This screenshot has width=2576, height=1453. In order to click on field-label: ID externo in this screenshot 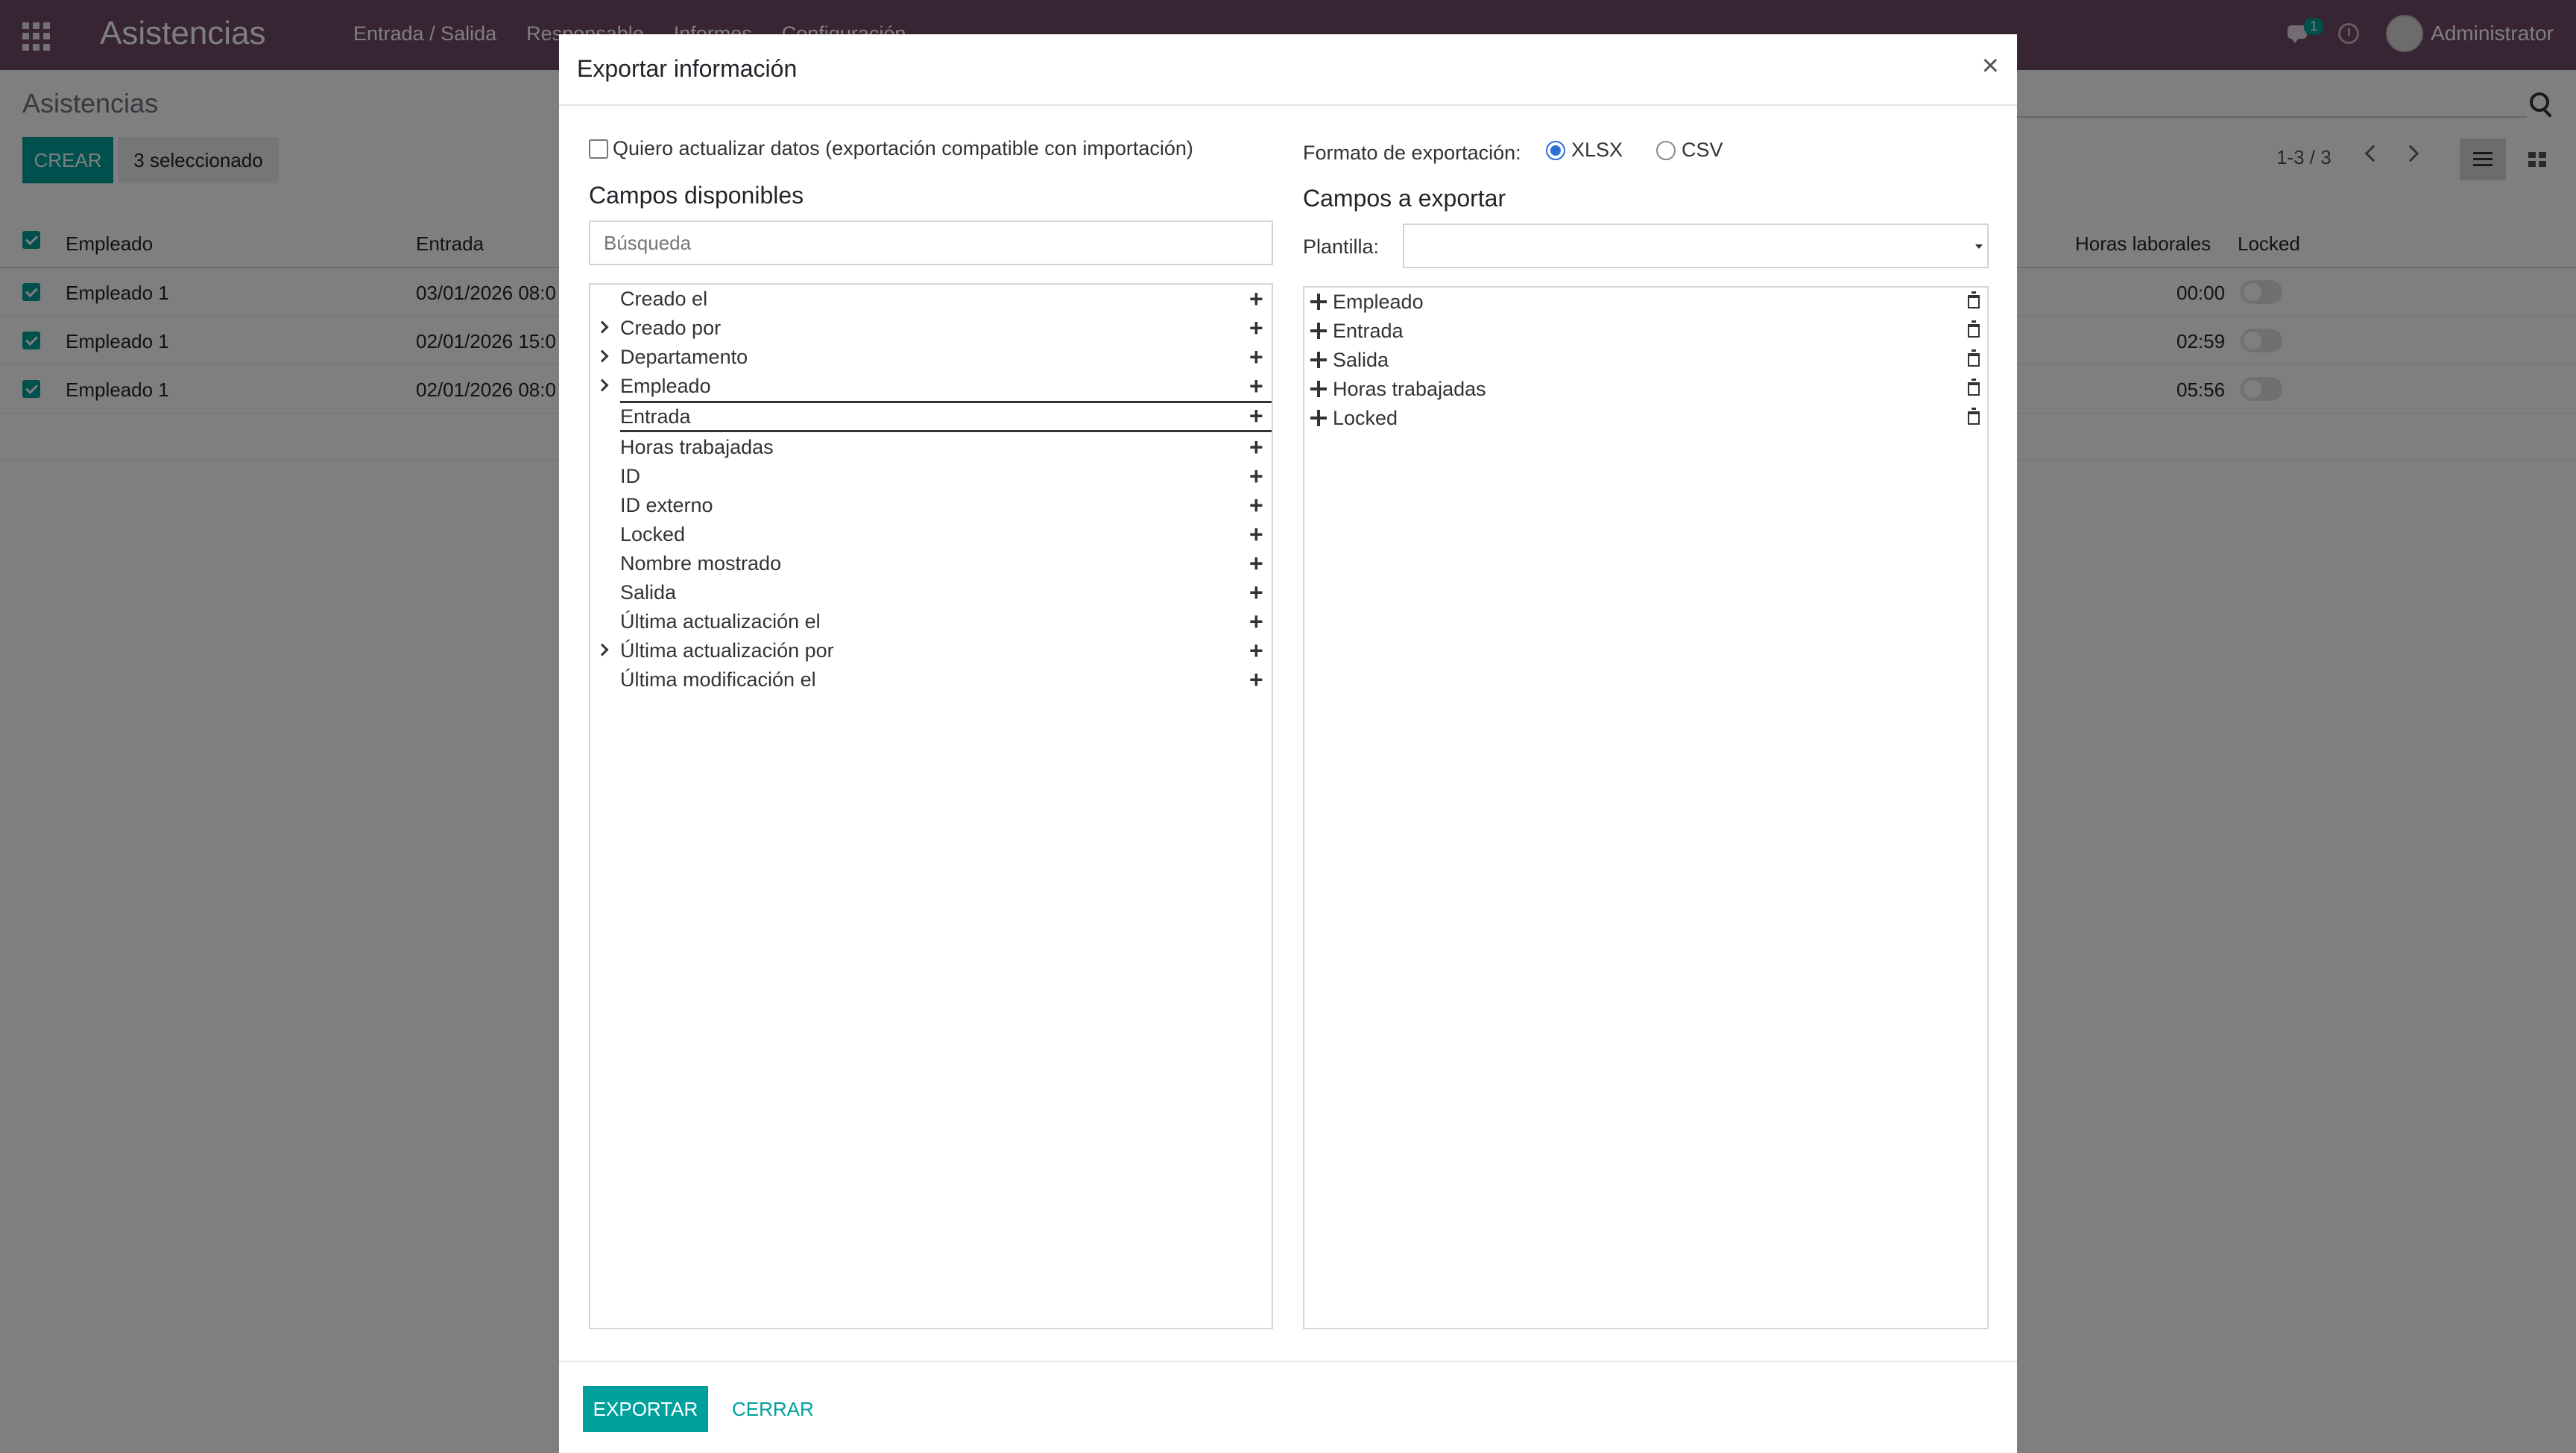, I will do `click(666, 505)`.